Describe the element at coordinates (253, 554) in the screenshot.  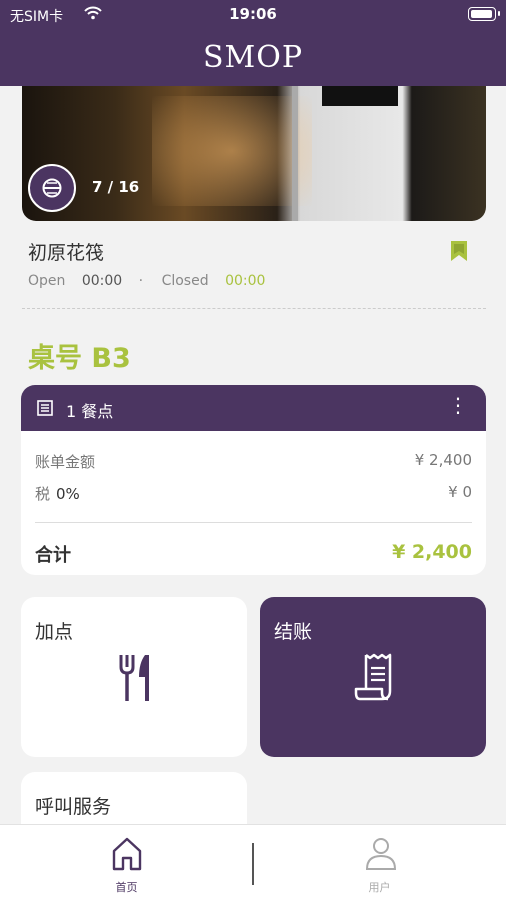
I see `total-row: 合计 ¥ 2,400` at that location.